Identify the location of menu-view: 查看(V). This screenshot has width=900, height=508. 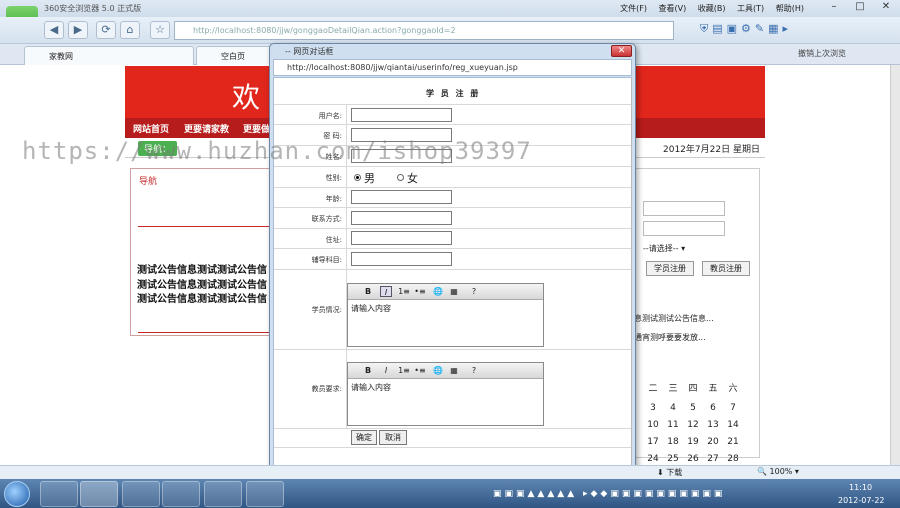
(673, 8).